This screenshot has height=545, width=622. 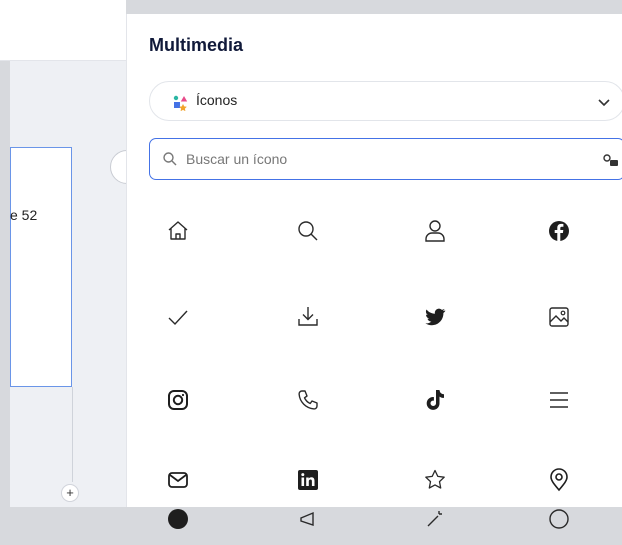 What do you see at coordinates (610, 160) in the screenshot?
I see `filter-icon` at bounding box center [610, 160].